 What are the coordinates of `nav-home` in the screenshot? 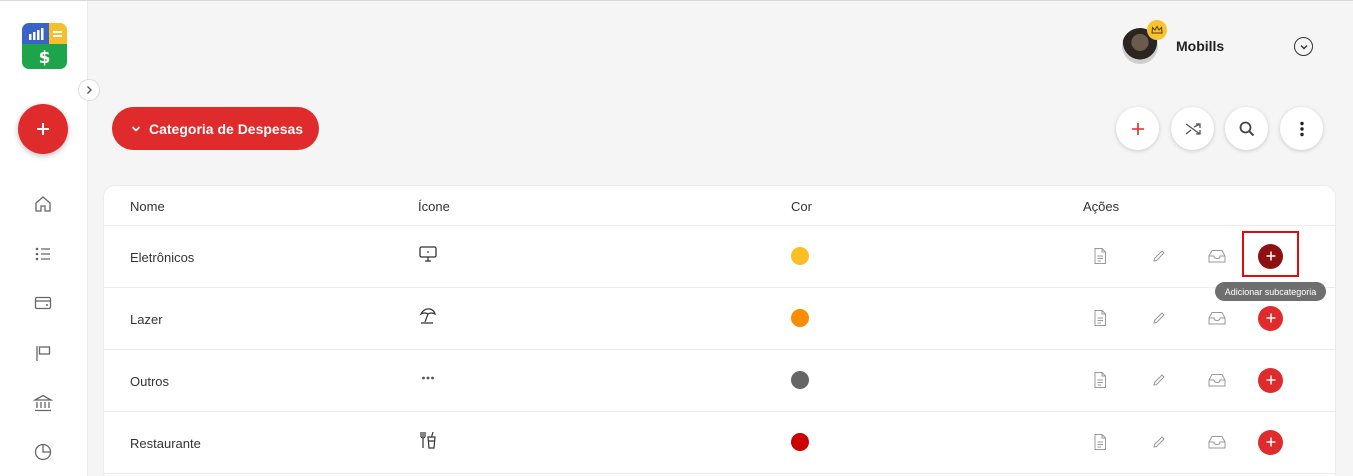 It's located at (43, 204).